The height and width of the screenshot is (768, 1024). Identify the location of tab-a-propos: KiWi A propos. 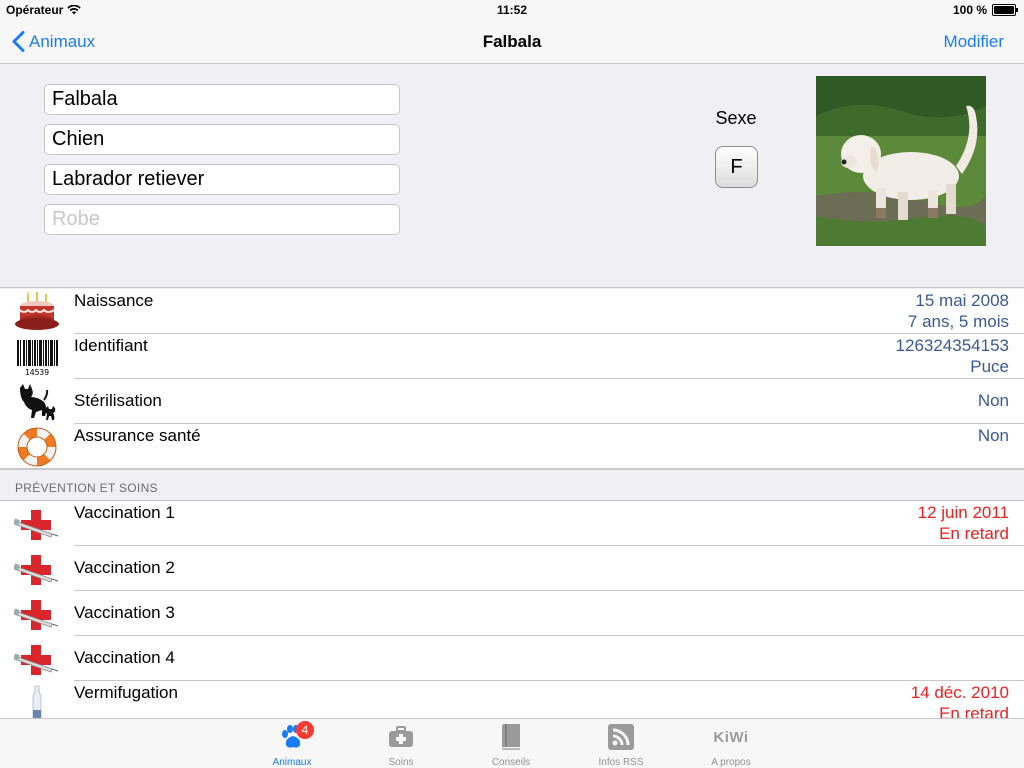
(731, 745).